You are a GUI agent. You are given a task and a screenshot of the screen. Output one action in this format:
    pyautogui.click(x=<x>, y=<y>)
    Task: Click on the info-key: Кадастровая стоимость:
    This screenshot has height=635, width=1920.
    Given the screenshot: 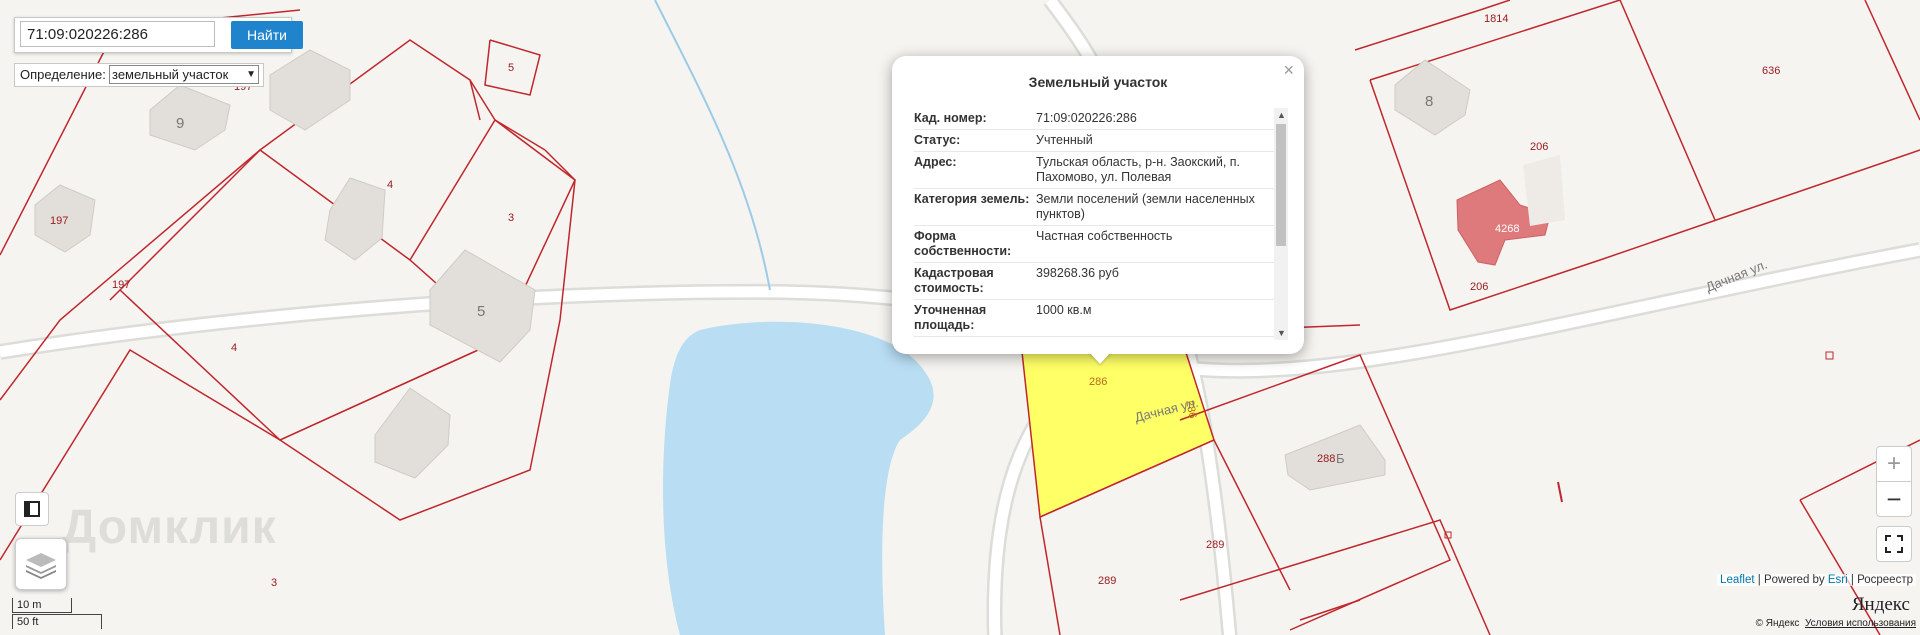 What is the action you would take?
    pyautogui.click(x=954, y=280)
    